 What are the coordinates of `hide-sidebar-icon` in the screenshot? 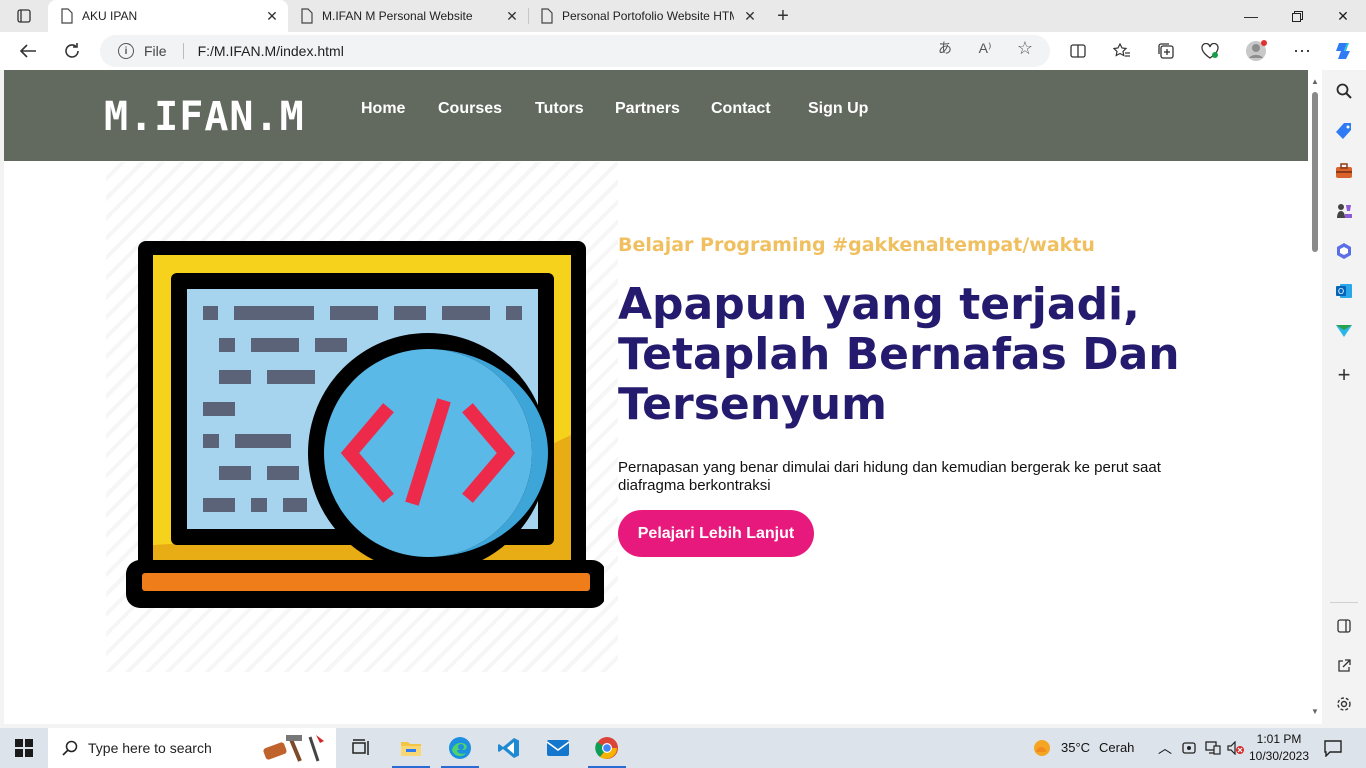 It's located at (1344, 626).